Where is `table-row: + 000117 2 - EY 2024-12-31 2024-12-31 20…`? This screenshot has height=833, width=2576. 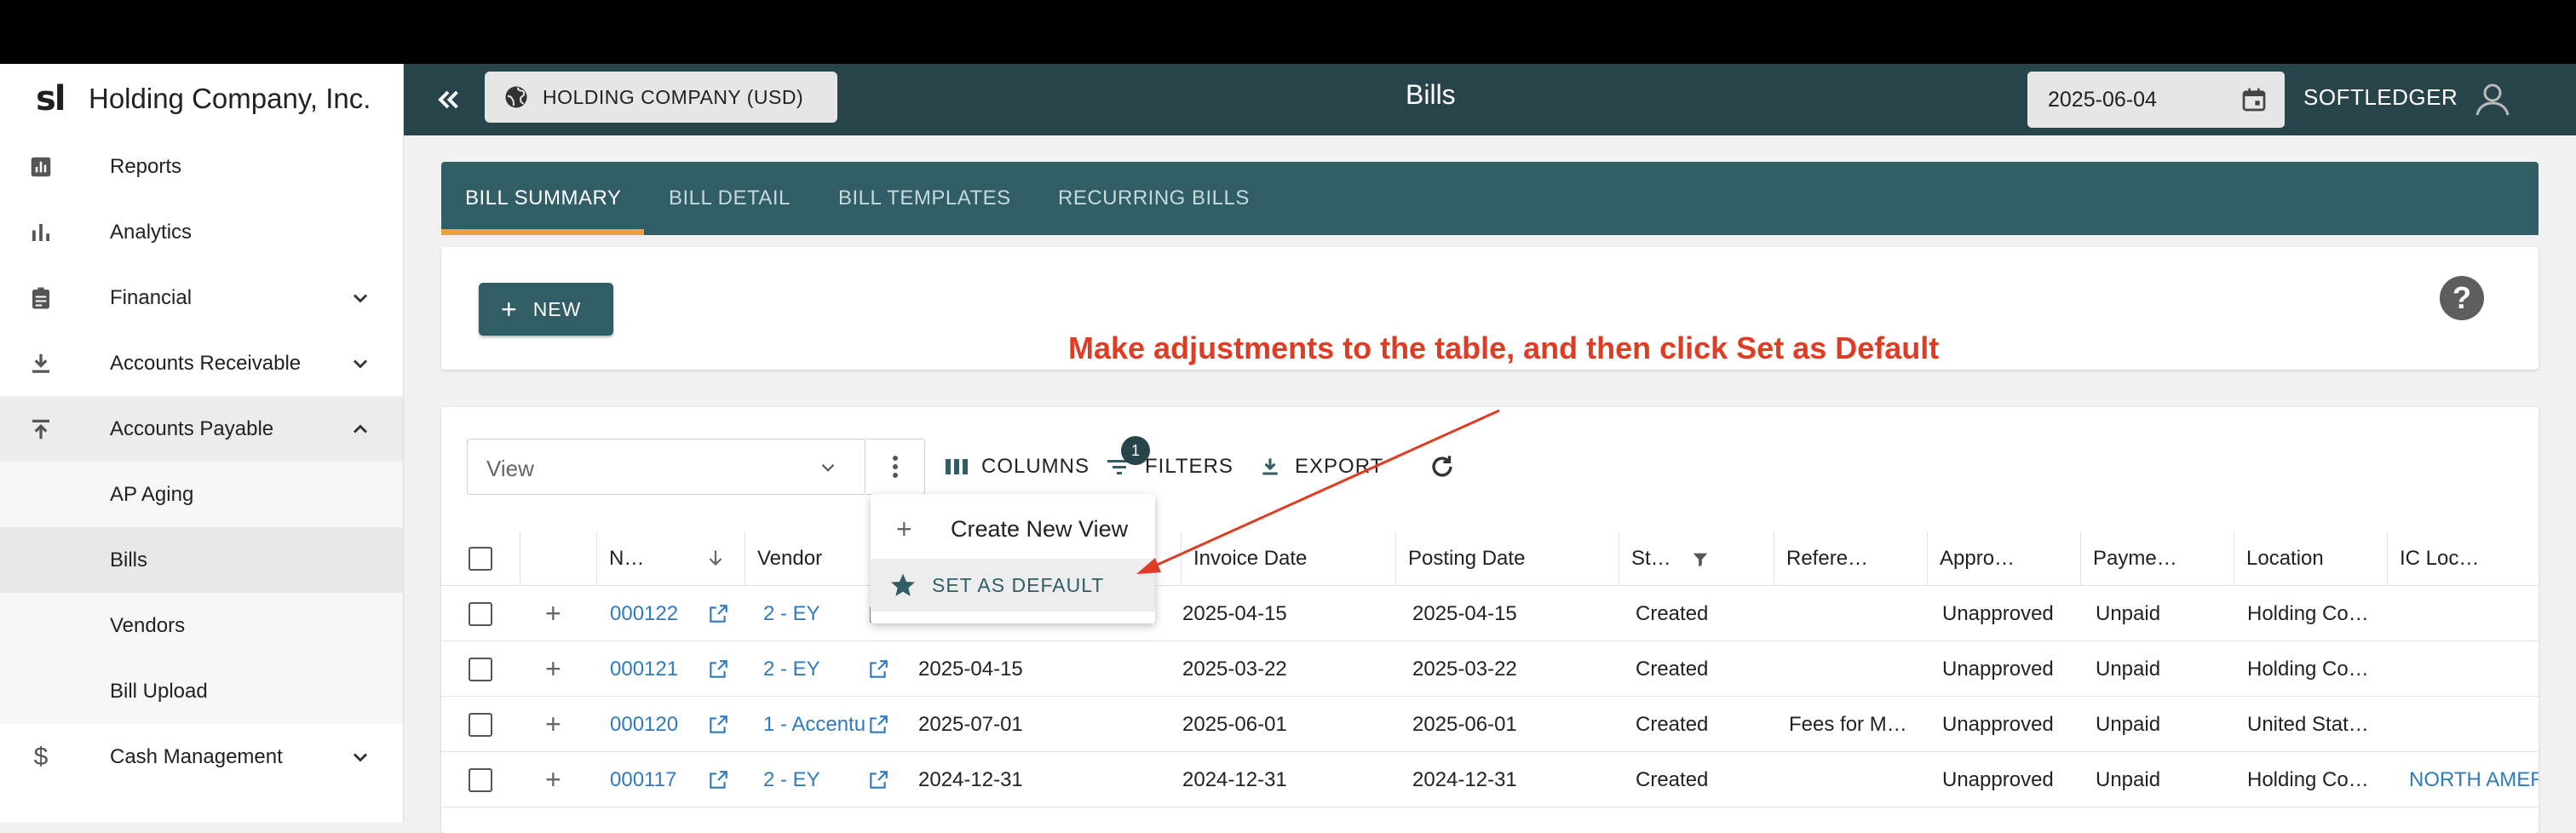 table-row: + 000117 2 - EY 2024-12-31 2024-12-31 20… is located at coordinates (1490, 779).